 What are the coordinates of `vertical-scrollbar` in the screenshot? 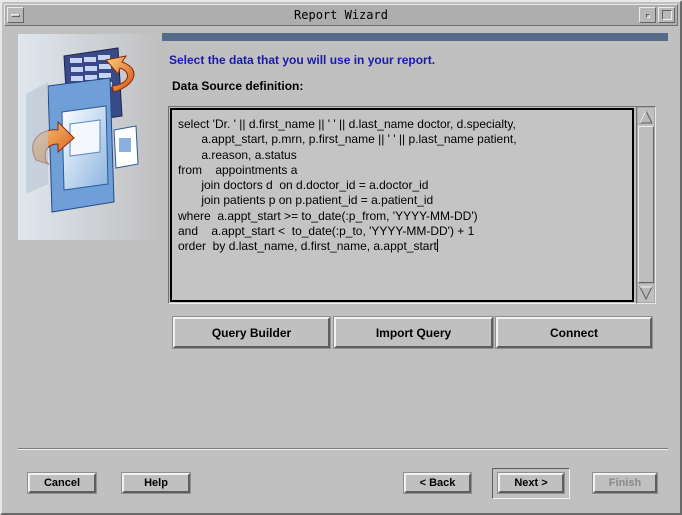 It's located at (646, 205).